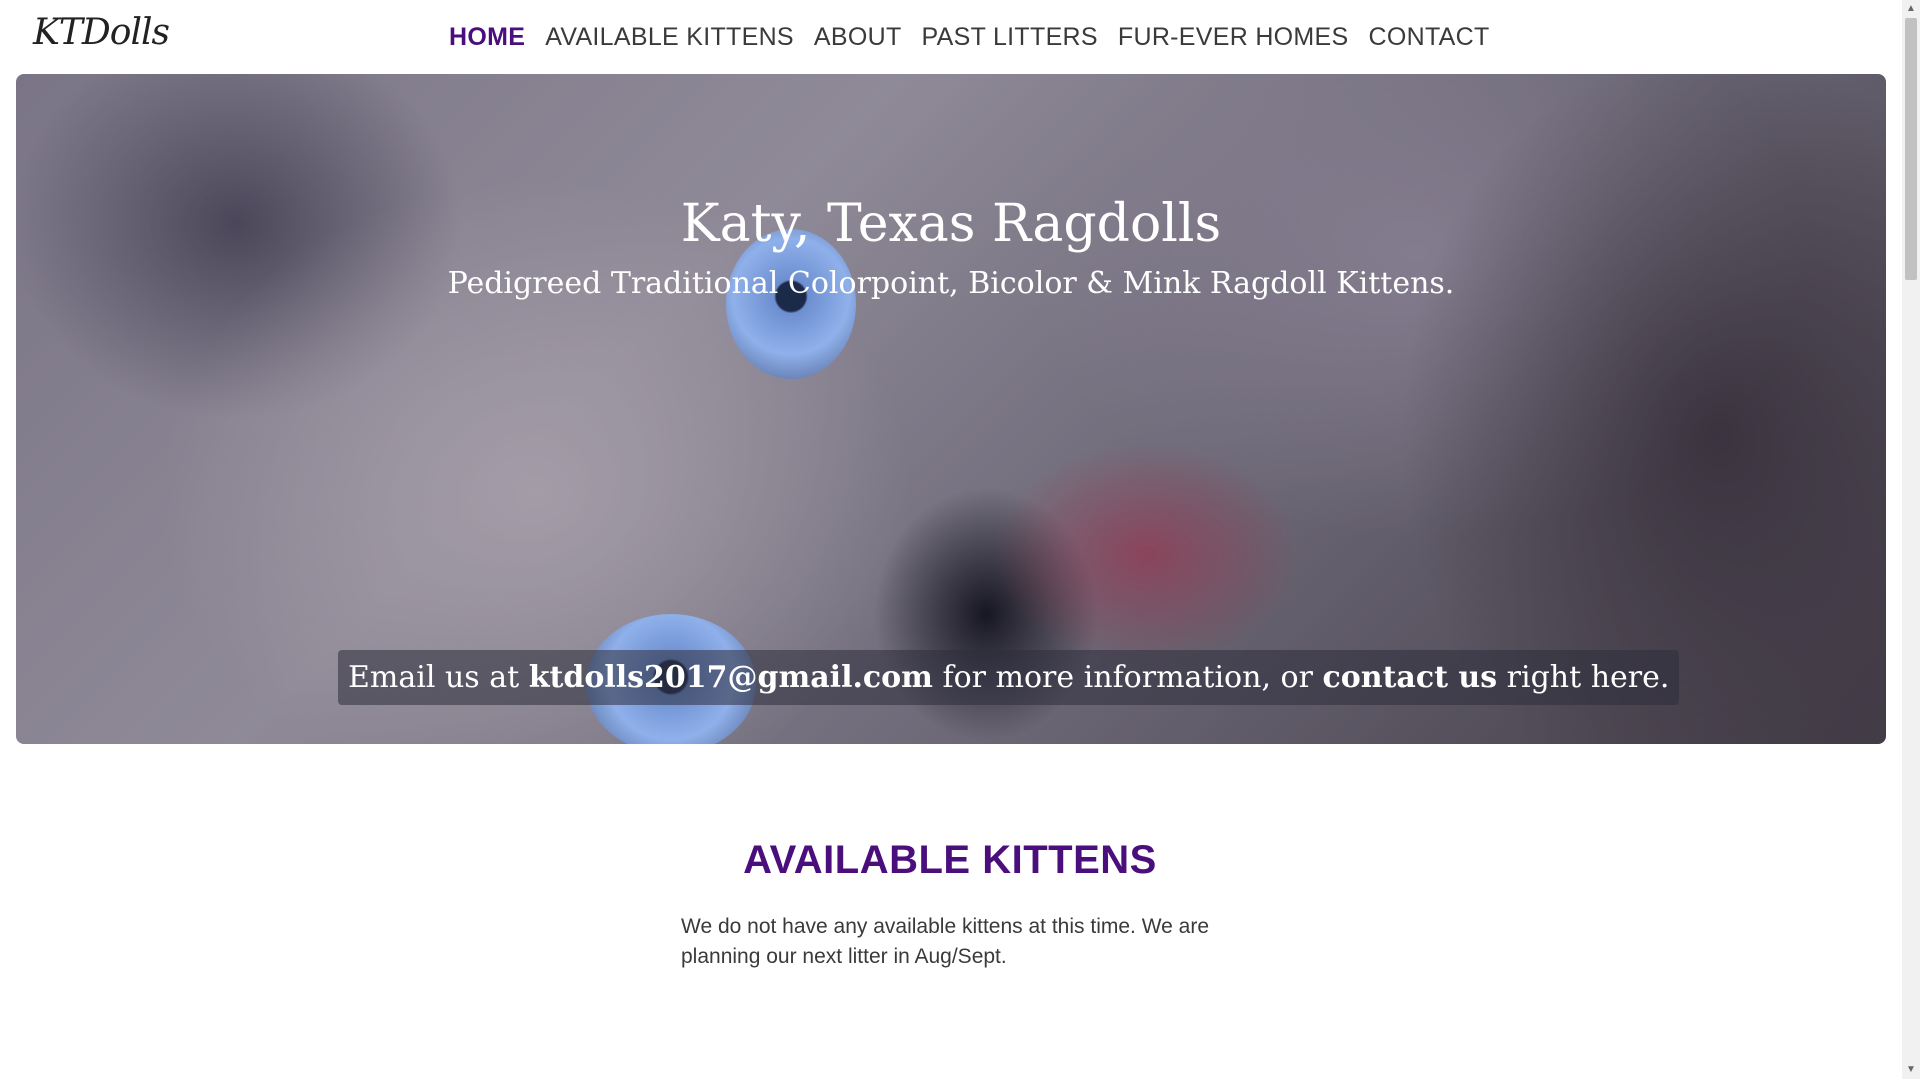 This screenshot has width=1920, height=1079. What do you see at coordinates (951, 224) in the screenshot?
I see `hero-title: Katy, Texas Ragdolls` at bounding box center [951, 224].